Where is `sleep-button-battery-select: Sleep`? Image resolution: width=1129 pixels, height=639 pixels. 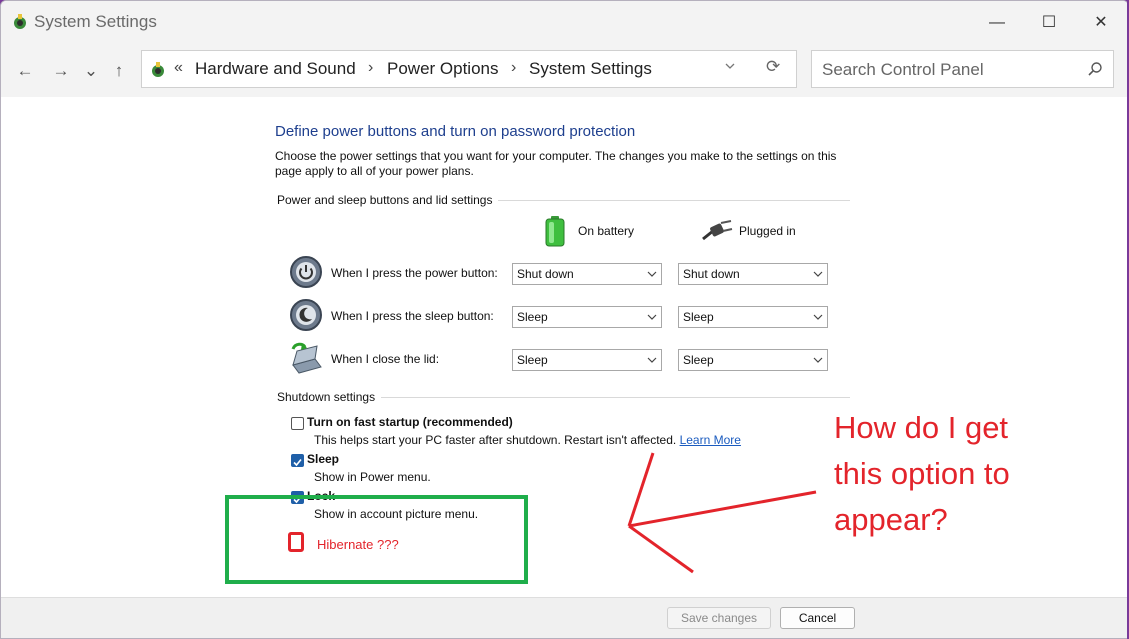 sleep-button-battery-select: Sleep is located at coordinates (587, 317).